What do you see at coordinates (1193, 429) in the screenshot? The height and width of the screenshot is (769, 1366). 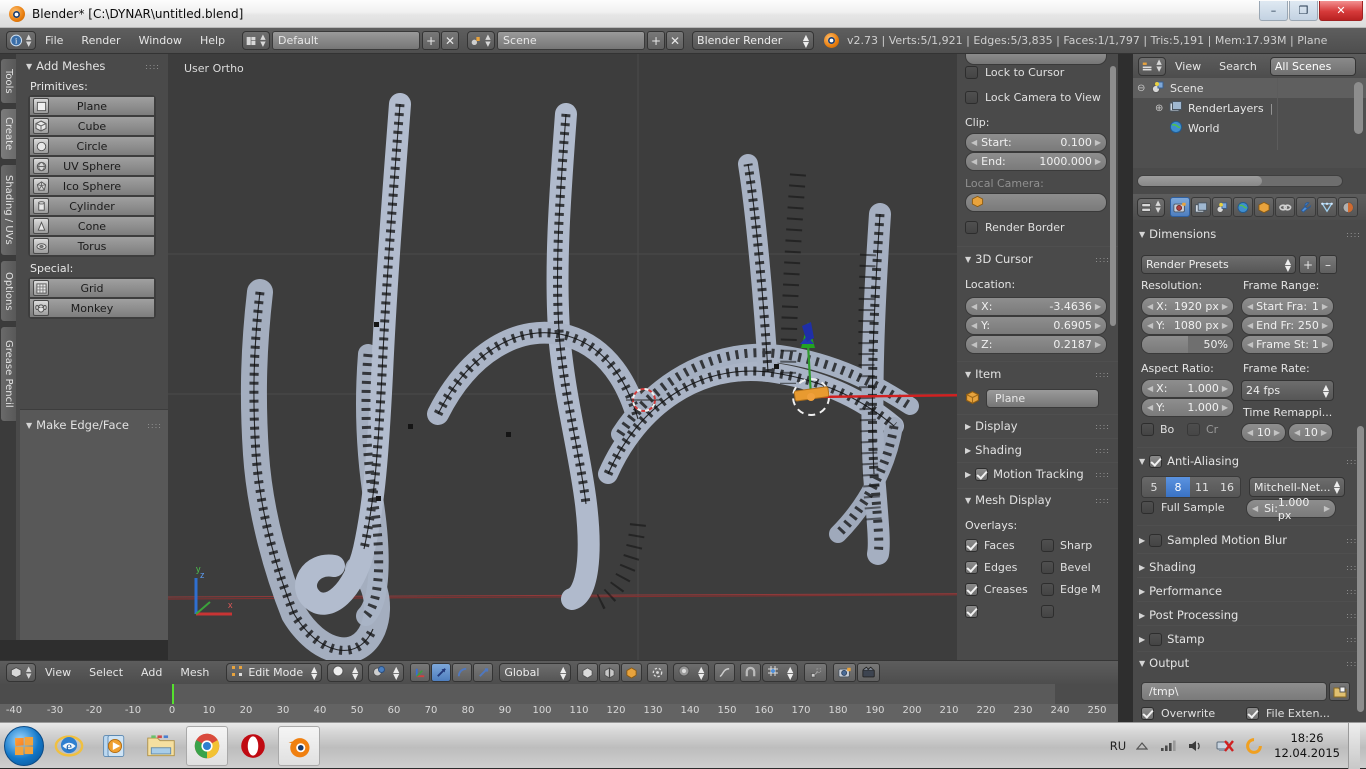 I see `crop-checkbox` at bounding box center [1193, 429].